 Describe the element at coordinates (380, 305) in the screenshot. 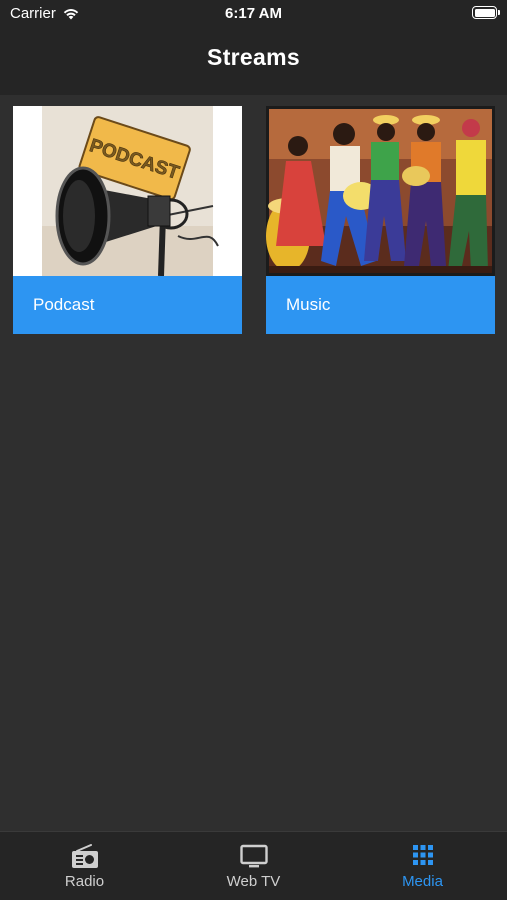

I see `music-label-bar: Music` at that location.